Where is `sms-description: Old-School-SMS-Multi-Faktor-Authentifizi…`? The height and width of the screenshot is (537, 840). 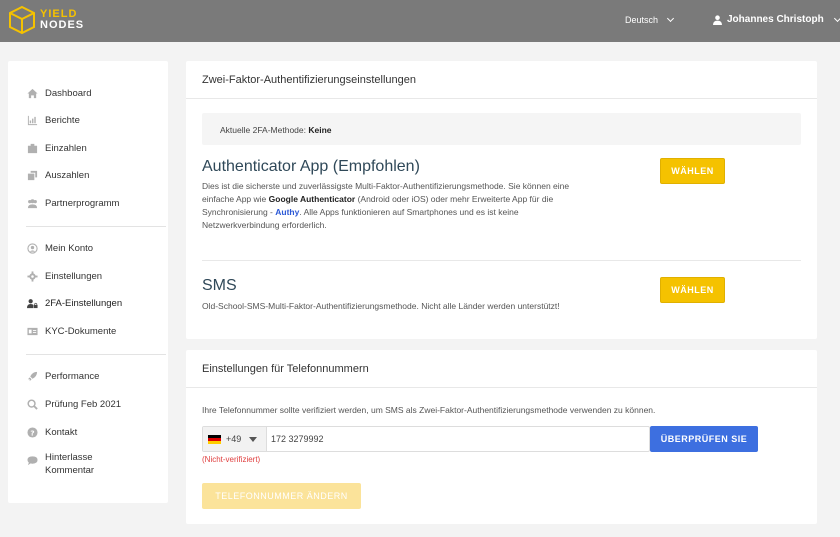
sms-description: Old-School-SMS-Multi-Faktor-Authentifizi… is located at coordinates (381, 306).